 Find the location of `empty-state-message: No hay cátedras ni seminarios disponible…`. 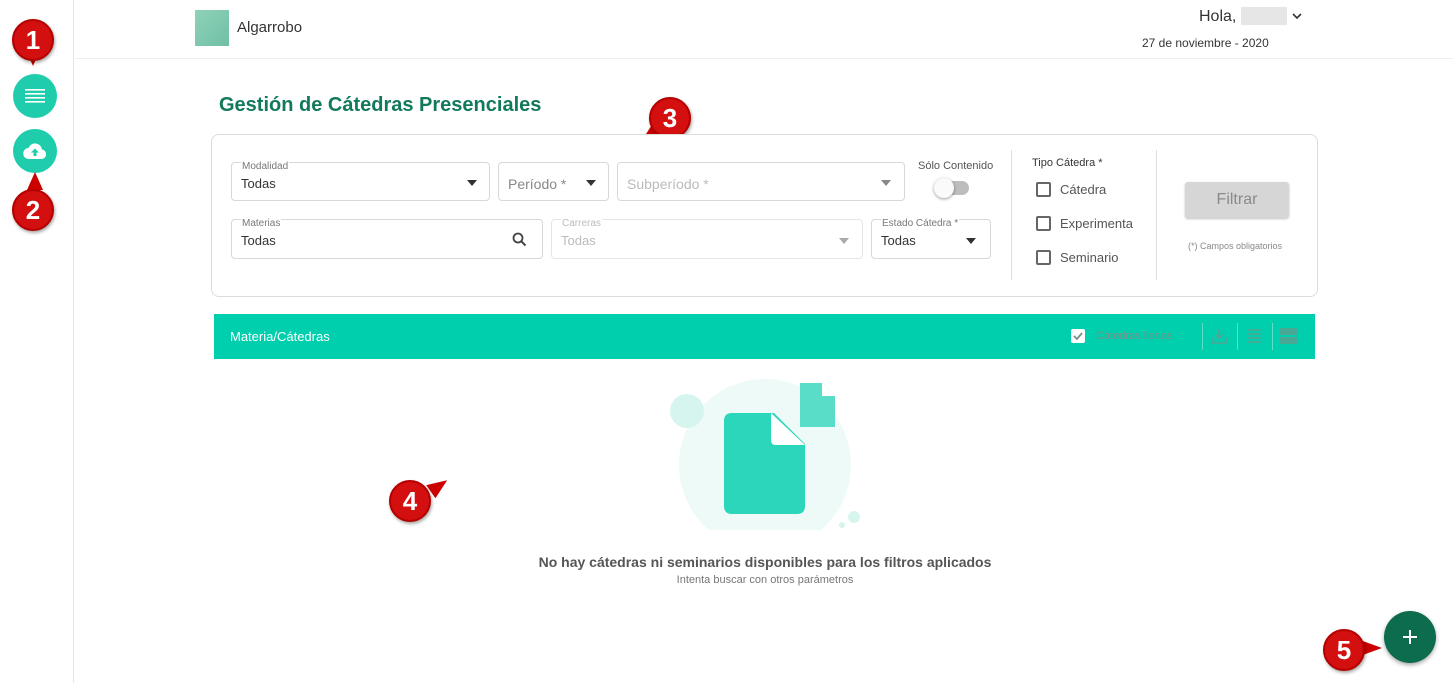

empty-state-message: No hay cátedras ni seminarios disponible… is located at coordinates (765, 562).